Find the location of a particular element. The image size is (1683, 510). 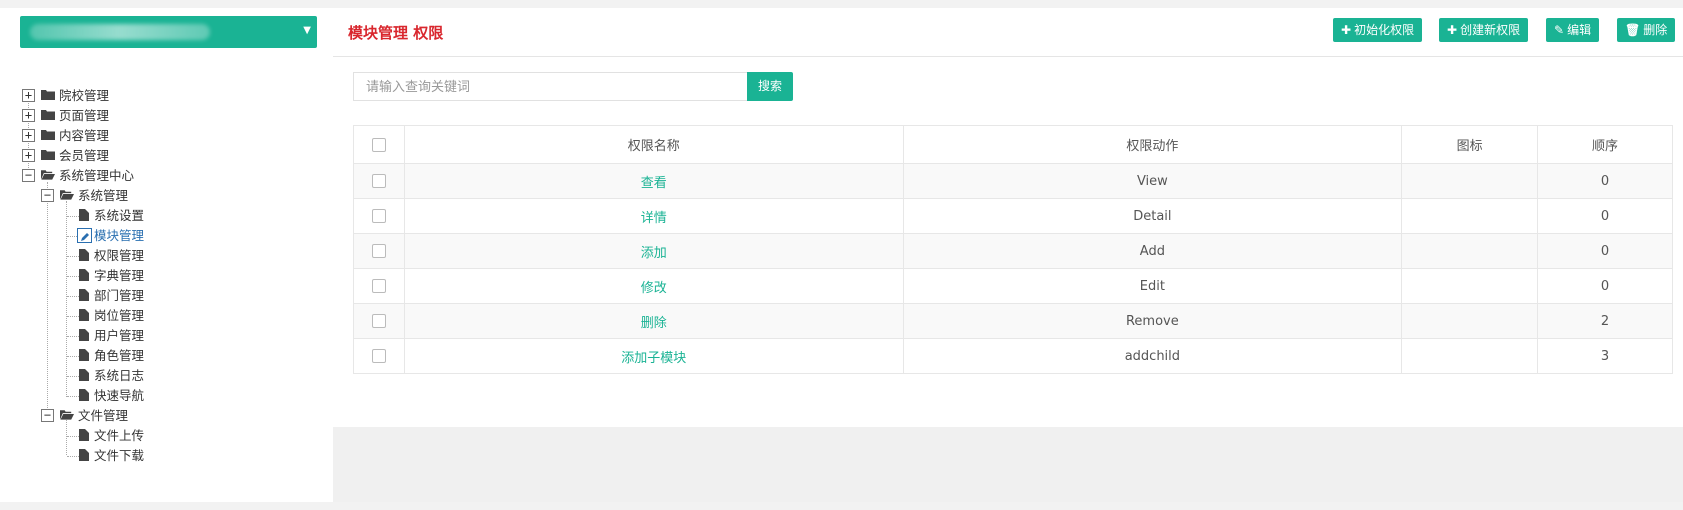

button-label: 删除 is located at coordinates (1655, 30).